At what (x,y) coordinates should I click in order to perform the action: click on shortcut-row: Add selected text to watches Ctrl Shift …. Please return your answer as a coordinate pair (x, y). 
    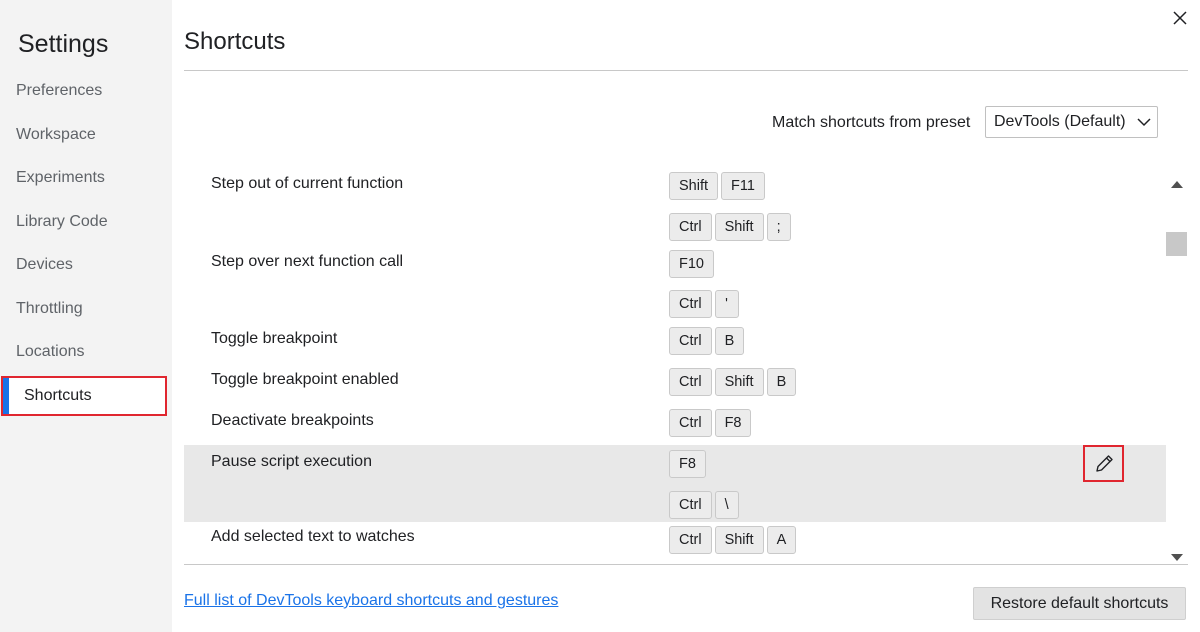
    Looking at the image, I should click on (675, 542).